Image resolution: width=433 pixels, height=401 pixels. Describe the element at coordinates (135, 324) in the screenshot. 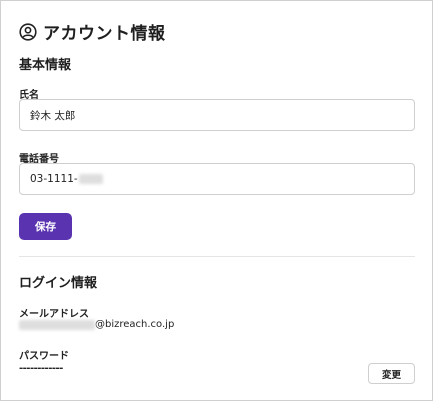

I see `email-domain: @bizreach.co.jp` at that location.